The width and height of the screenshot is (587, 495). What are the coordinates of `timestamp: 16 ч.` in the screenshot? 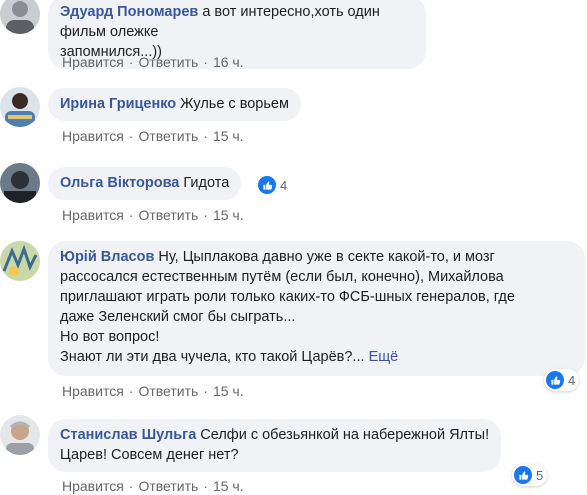 It's located at (228, 62).